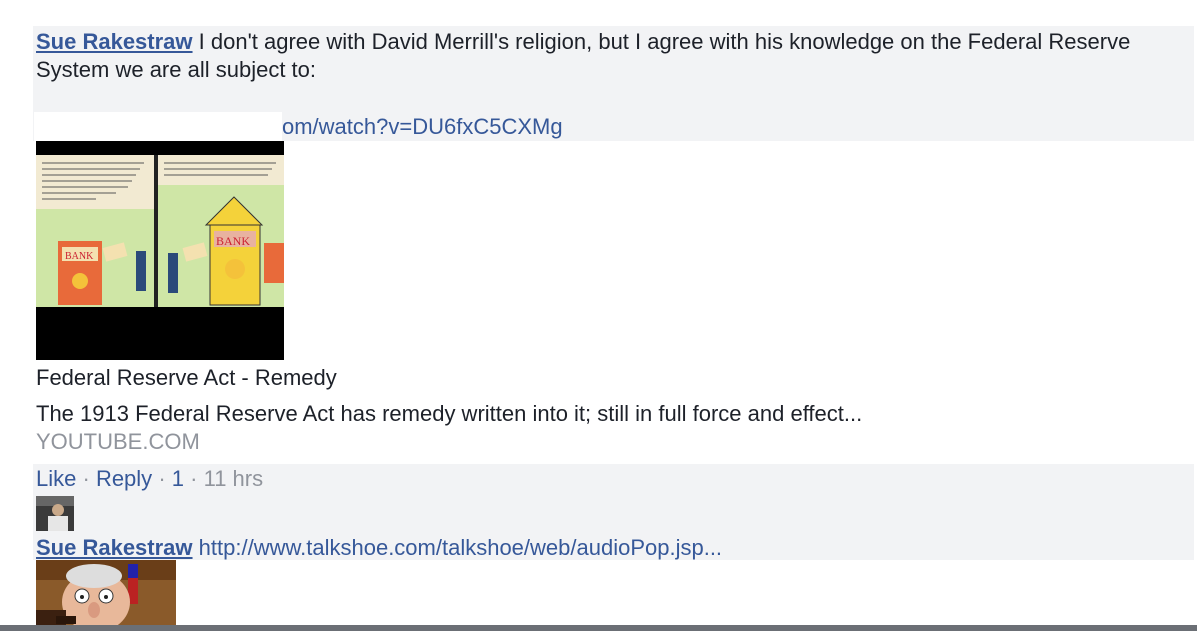 Image resolution: width=1197 pixels, height=631 pixels. What do you see at coordinates (79, 256) in the screenshot?
I see `bank-sign-left: BANK` at bounding box center [79, 256].